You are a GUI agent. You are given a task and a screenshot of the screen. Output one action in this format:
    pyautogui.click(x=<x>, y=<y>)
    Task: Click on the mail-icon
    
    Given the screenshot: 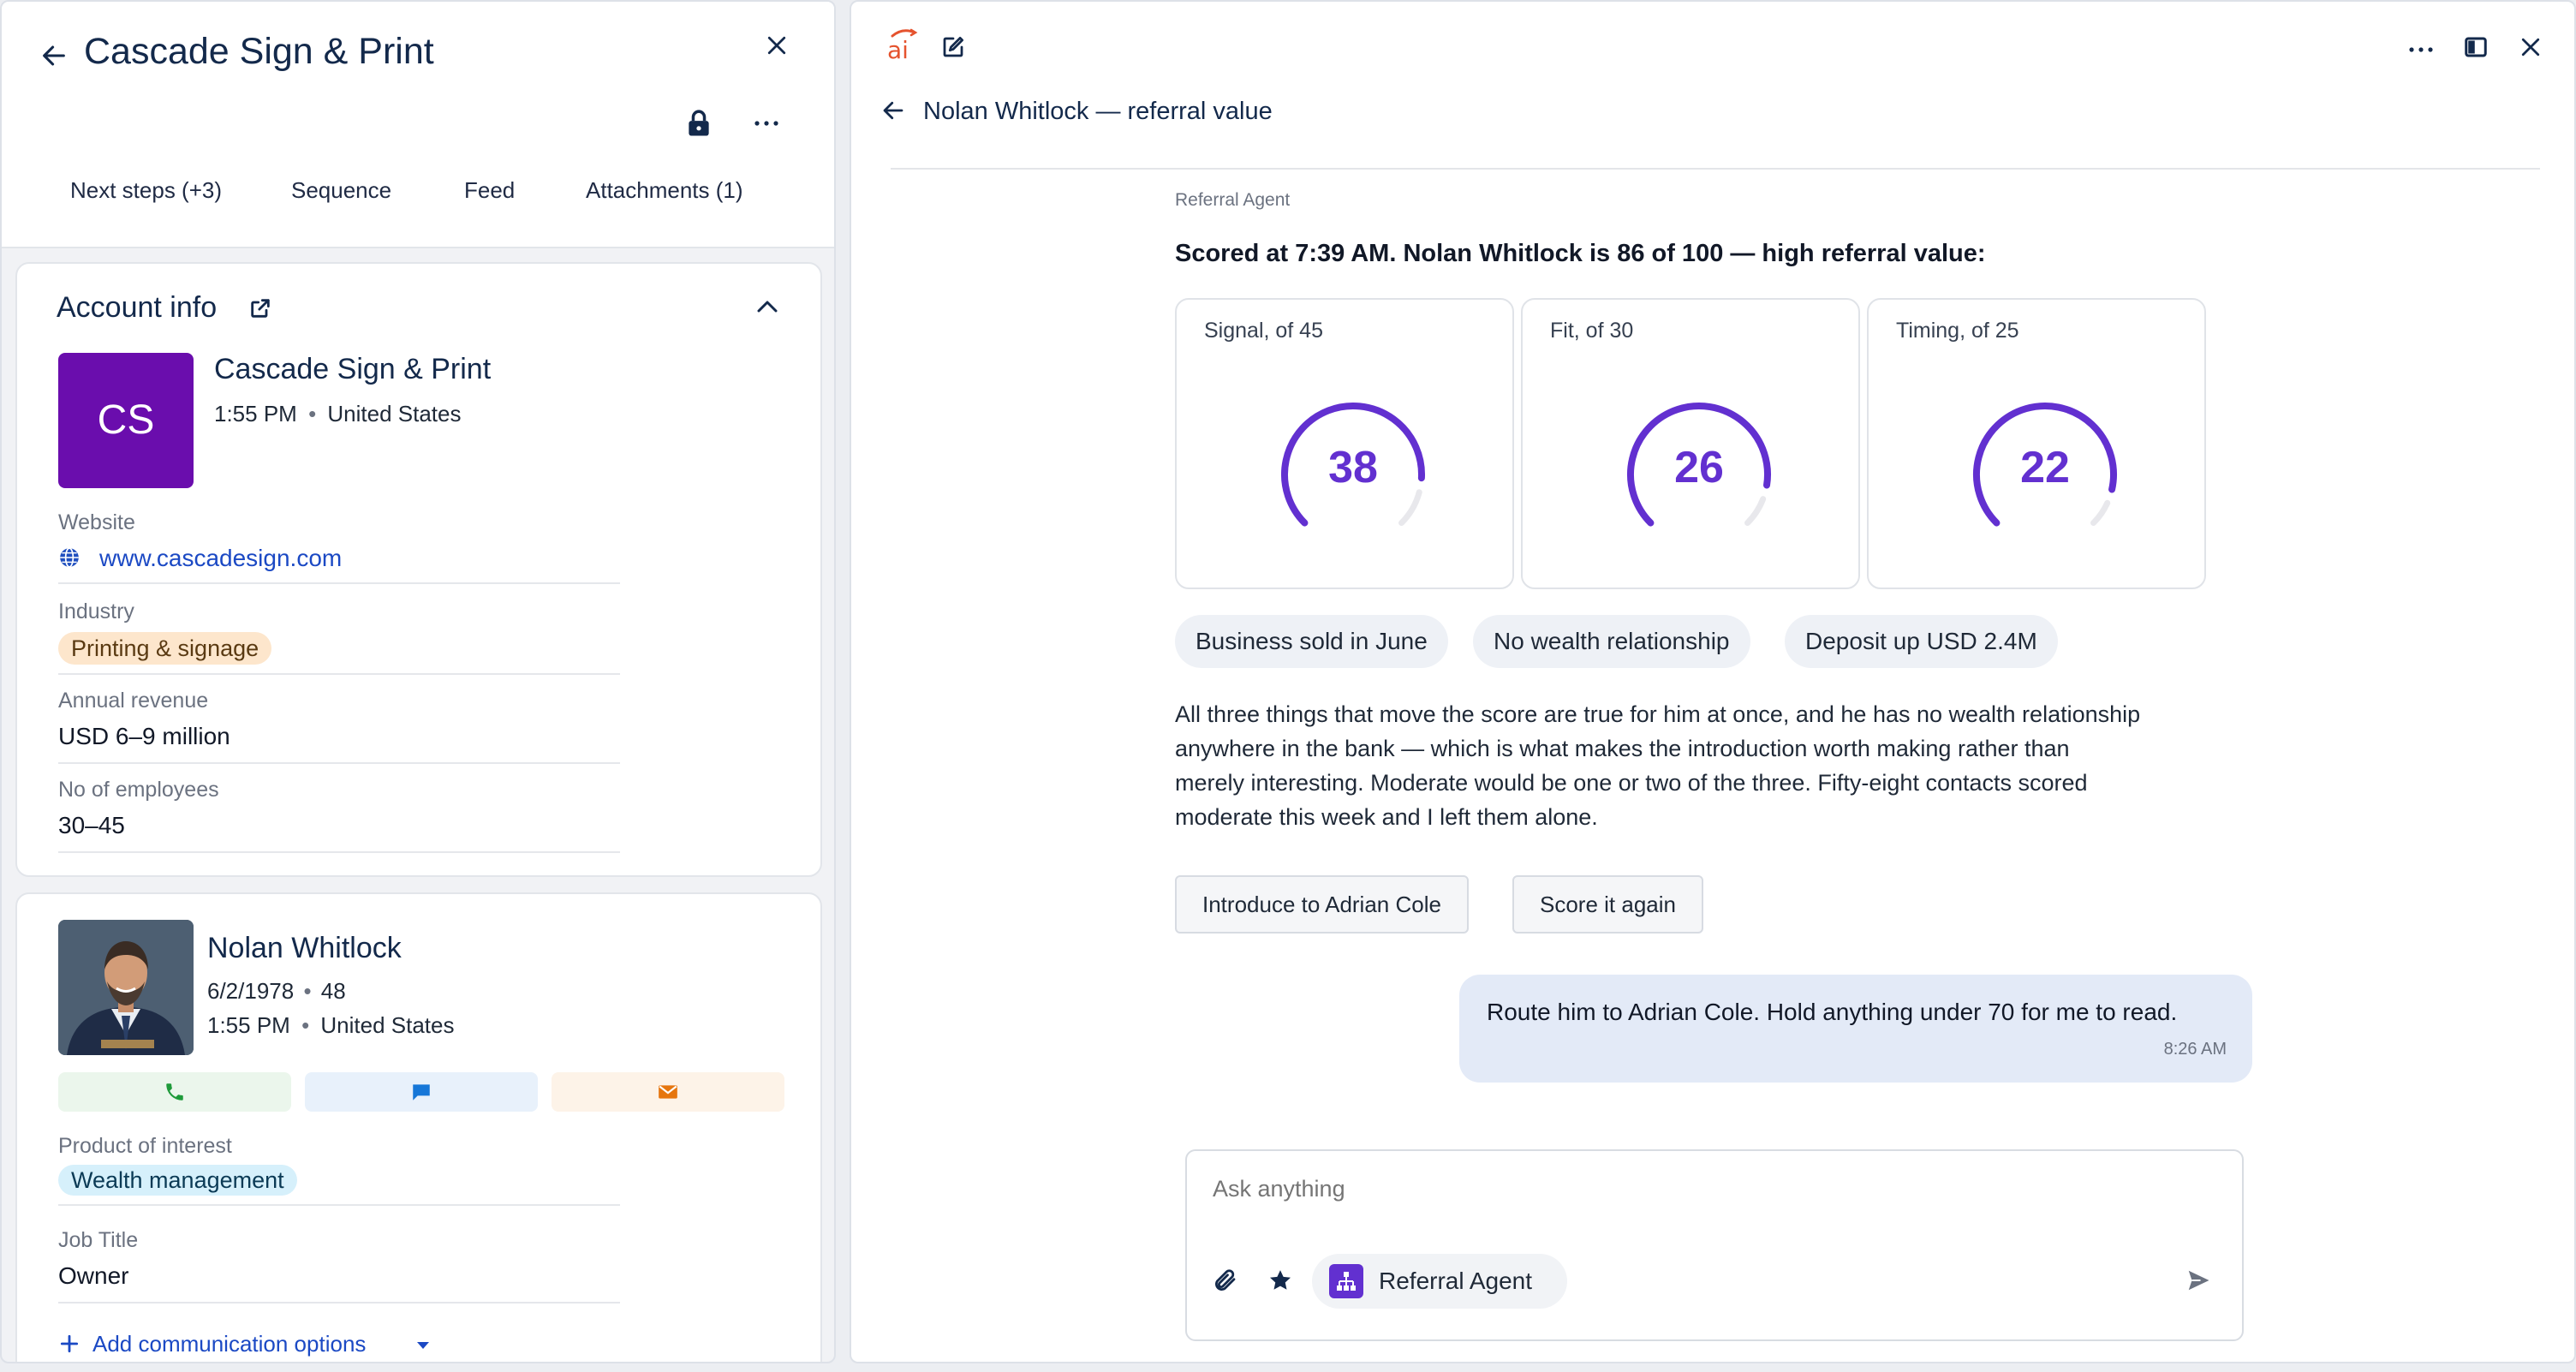 What is the action you would take?
    pyautogui.click(x=668, y=1092)
    